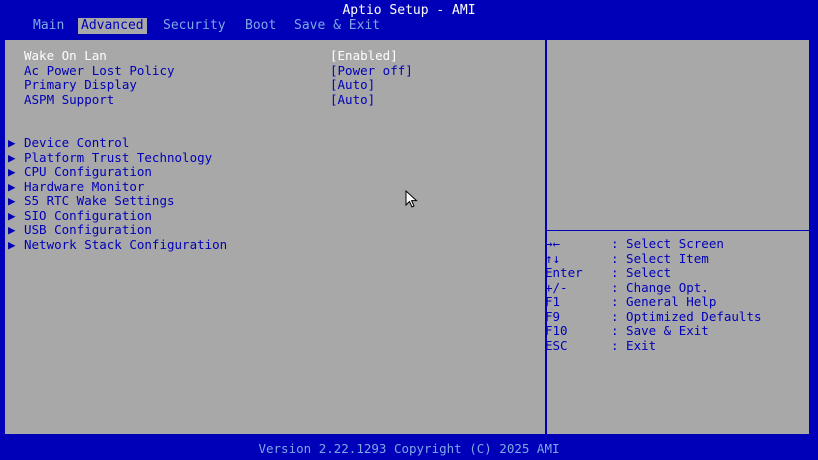 This screenshot has width=818, height=460. I want to click on key-description: : General Help, so click(664, 301).